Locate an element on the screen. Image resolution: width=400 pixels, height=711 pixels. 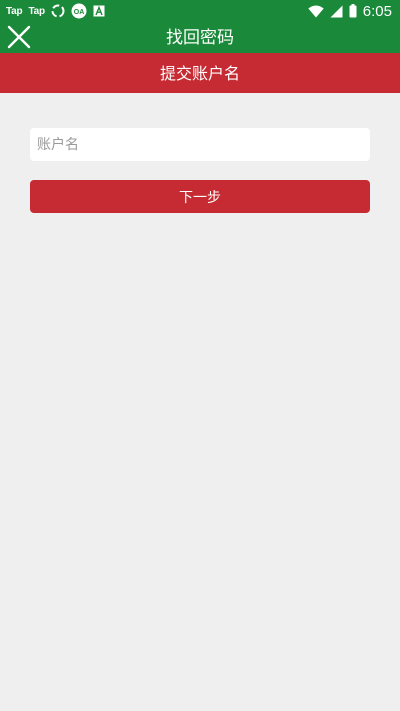
sync-icon is located at coordinates (58, 11).